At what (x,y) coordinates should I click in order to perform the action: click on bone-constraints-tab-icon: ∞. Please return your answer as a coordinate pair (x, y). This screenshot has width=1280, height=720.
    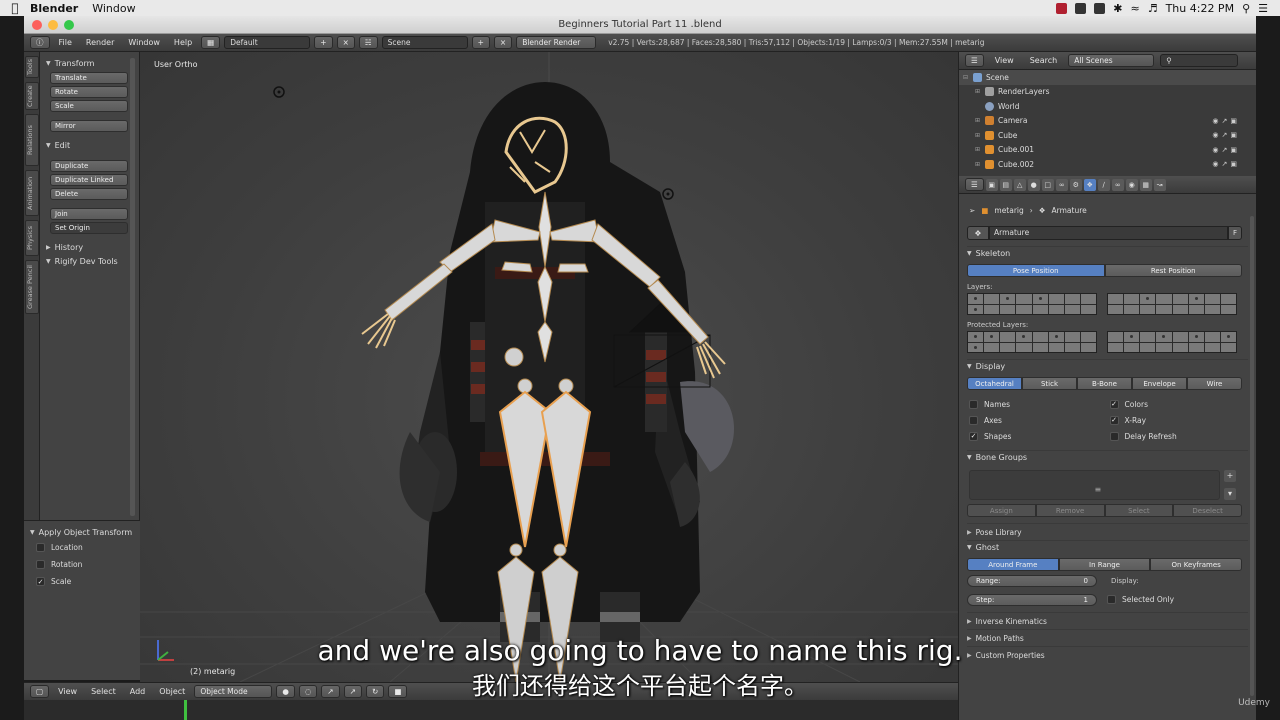
    Looking at the image, I should click on (1117, 184).